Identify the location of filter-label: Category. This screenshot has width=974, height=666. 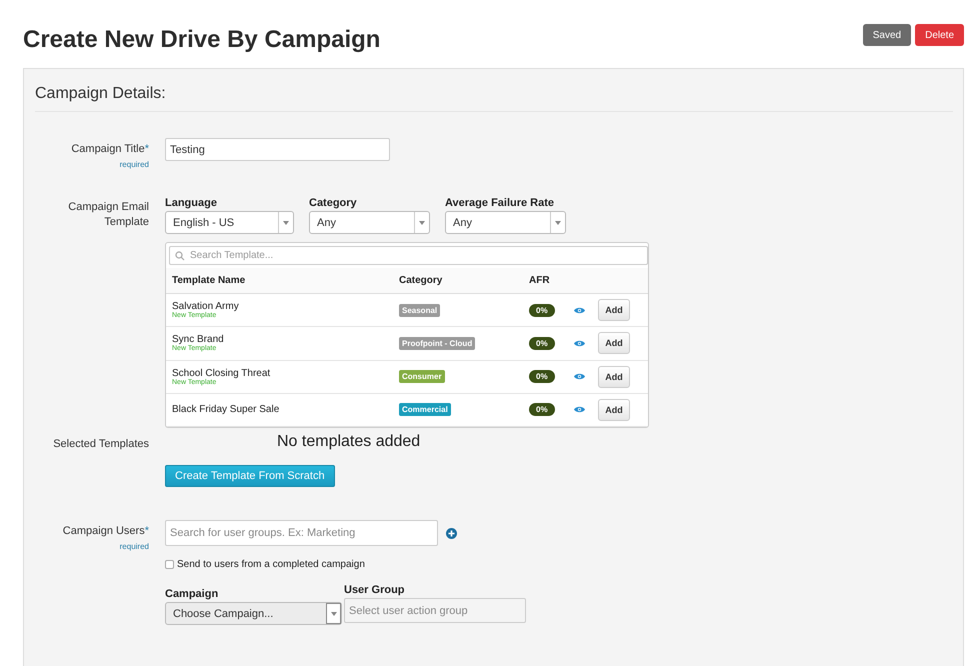
(333, 203).